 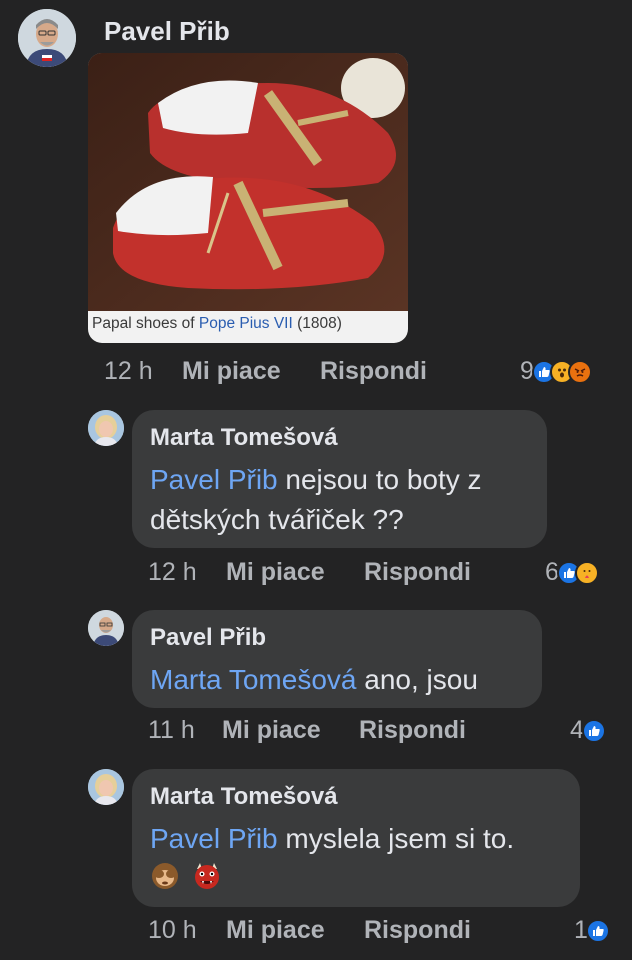 I want to click on caption-link: Pope Pius VII, so click(x=246, y=323).